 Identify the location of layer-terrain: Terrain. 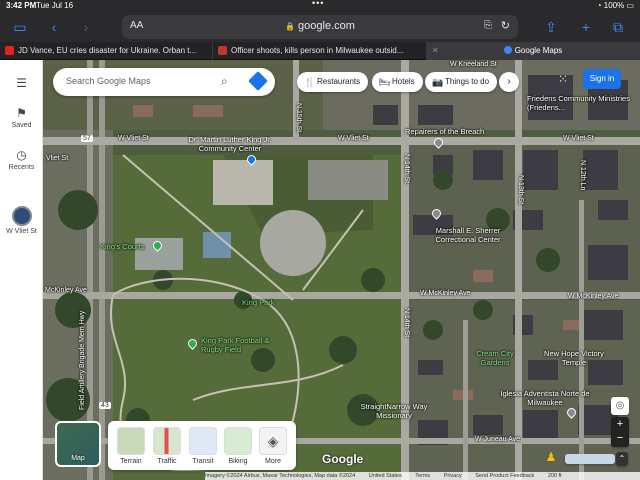
(131, 446).